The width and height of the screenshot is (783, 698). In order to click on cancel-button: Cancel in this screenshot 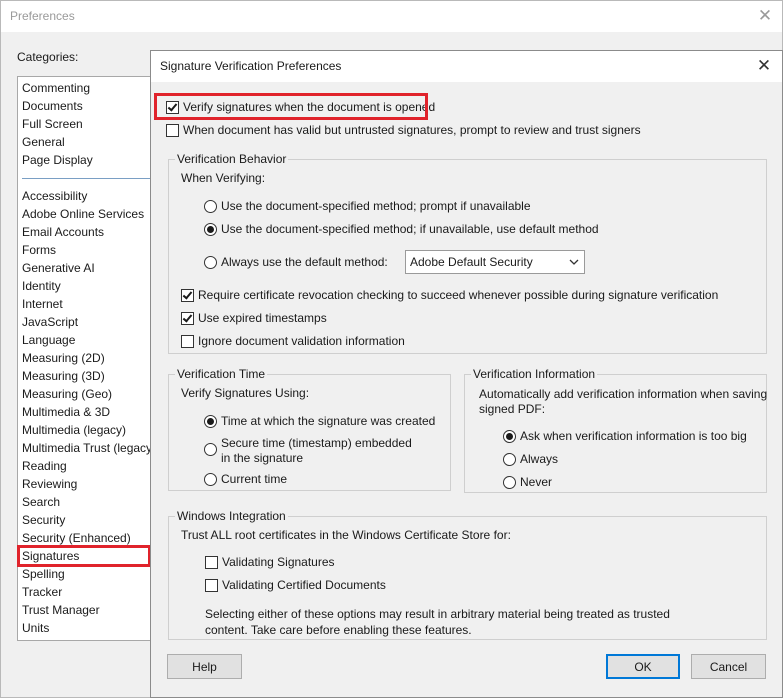, I will do `click(728, 666)`.